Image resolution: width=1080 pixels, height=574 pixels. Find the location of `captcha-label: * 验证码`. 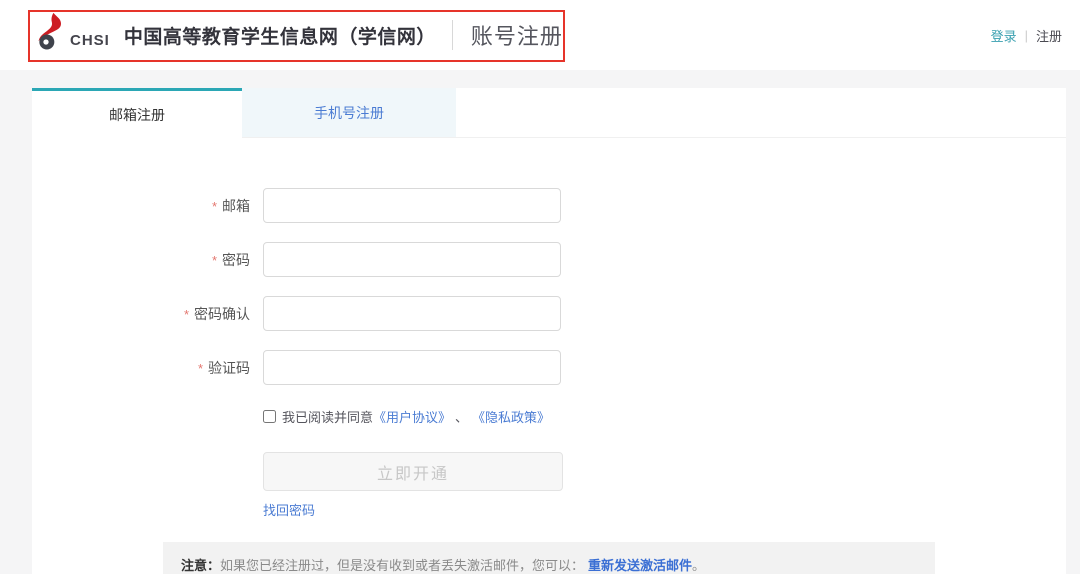

captcha-label: * 验证码 is located at coordinates (223, 367).